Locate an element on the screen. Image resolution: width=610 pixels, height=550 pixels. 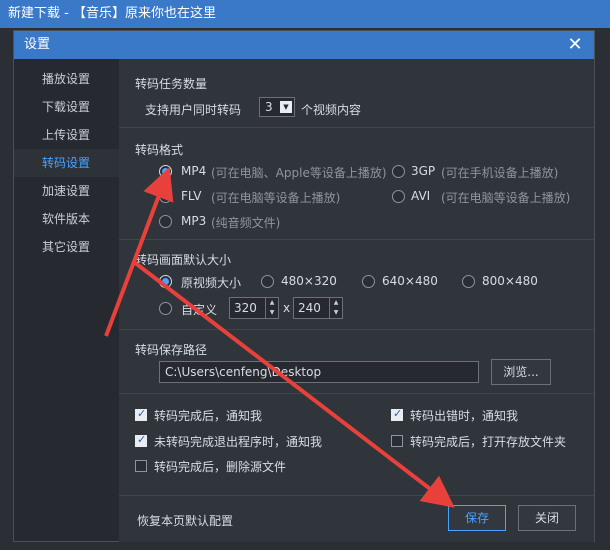
save-path-title: 转码保存路径 is located at coordinates (171, 350).